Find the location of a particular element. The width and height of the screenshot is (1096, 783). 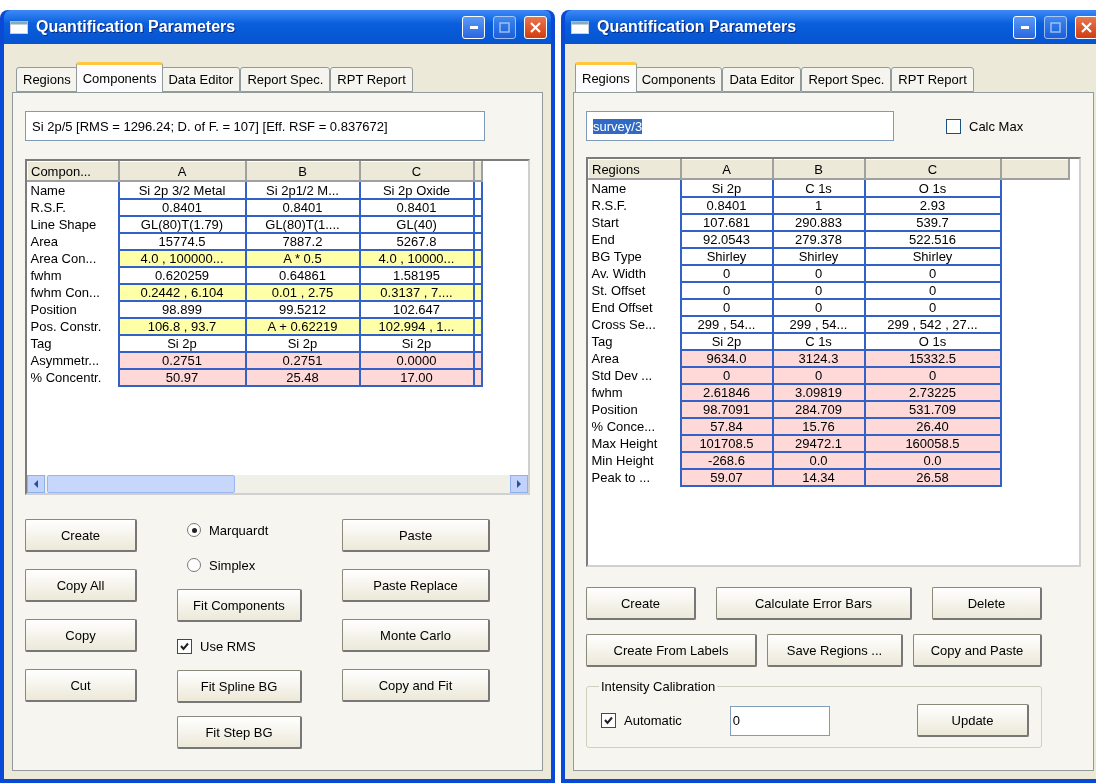

row-label: Av. Width is located at coordinates (634, 273).